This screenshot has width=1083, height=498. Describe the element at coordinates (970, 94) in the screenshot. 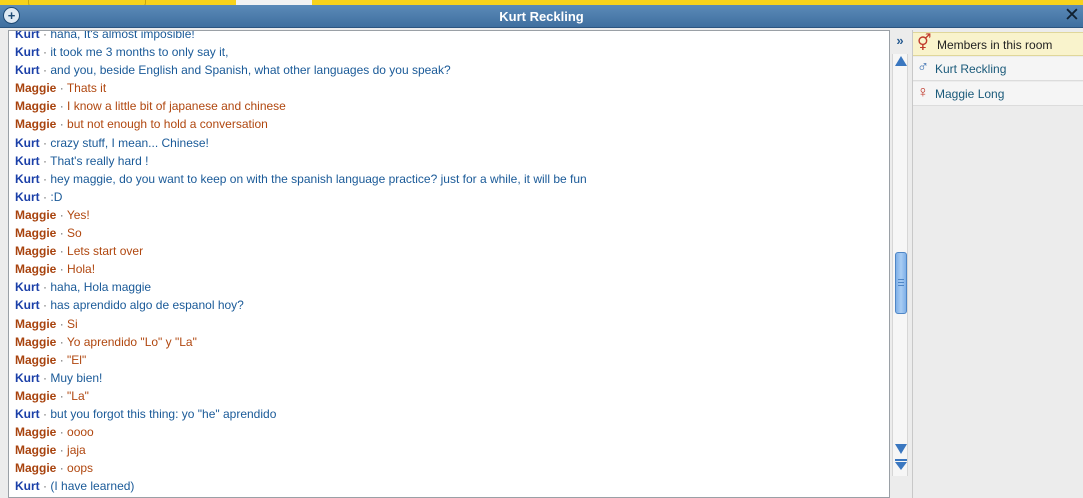

I see `member-name: Maggie Long` at that location.